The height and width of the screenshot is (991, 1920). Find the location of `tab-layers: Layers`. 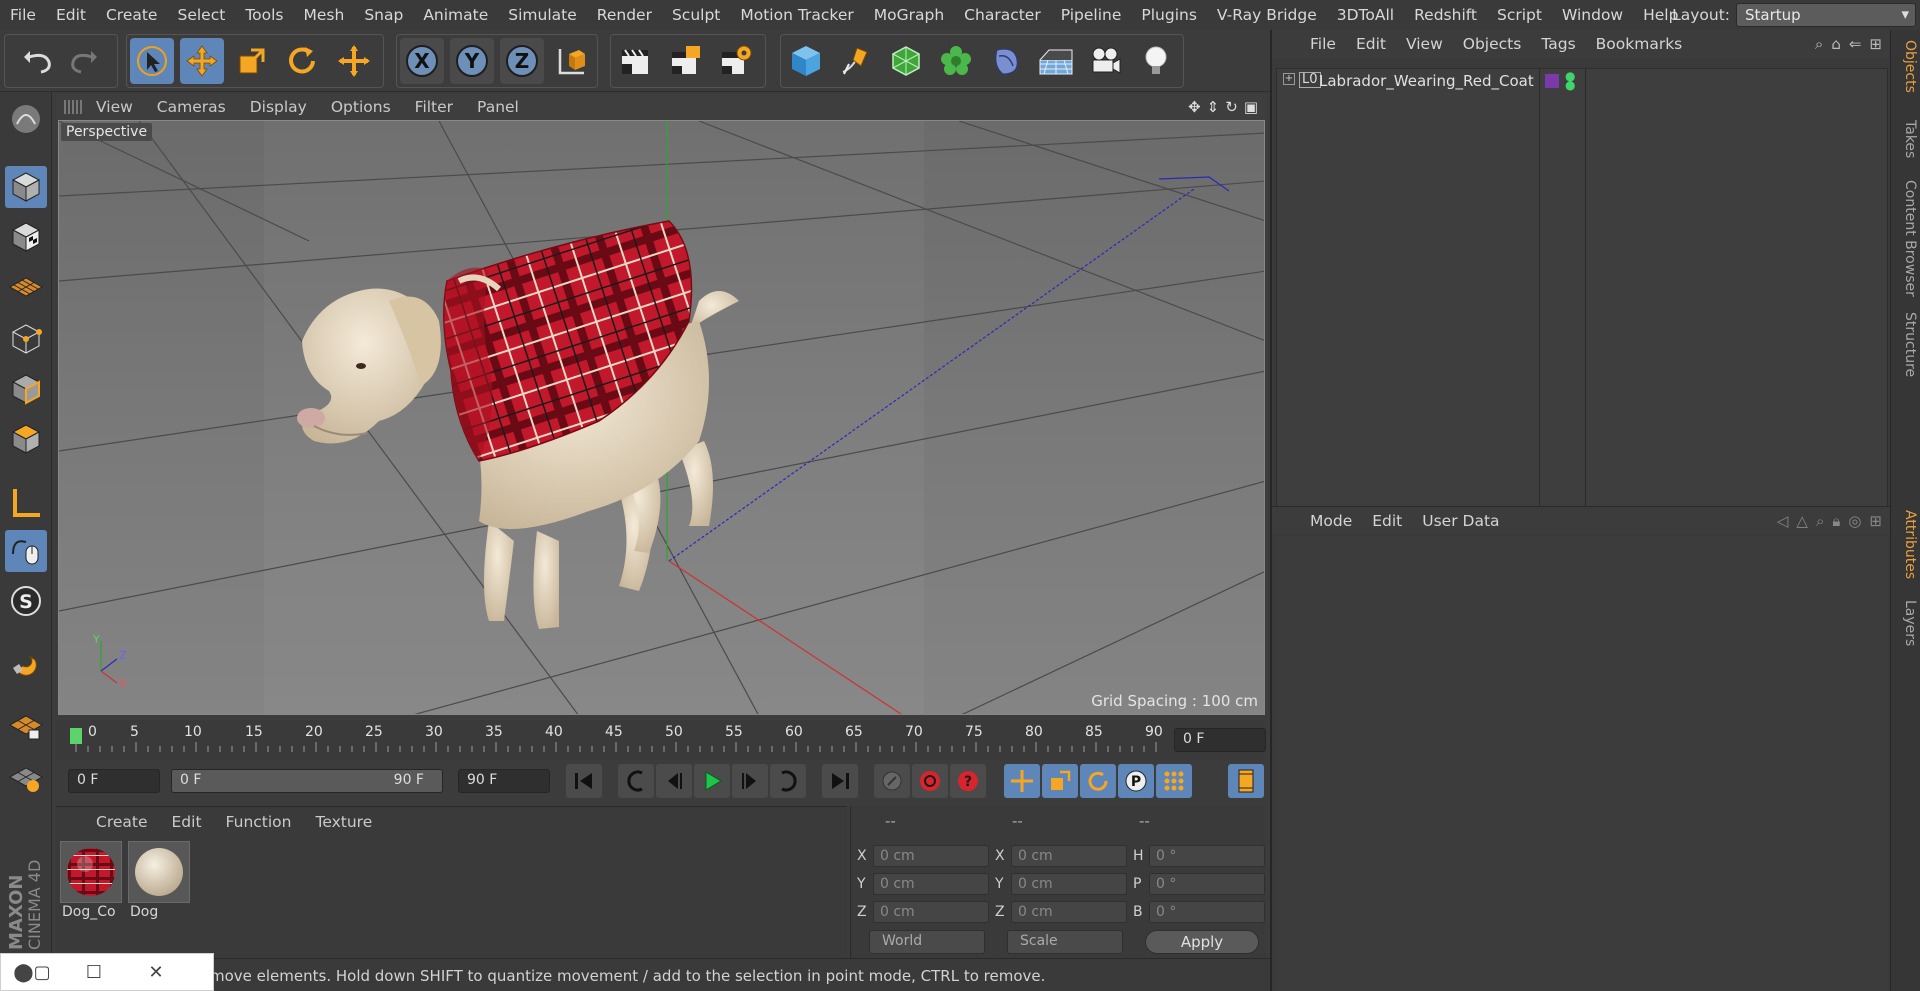

tab-layers: Layers is located at coordinates (1906, 623).